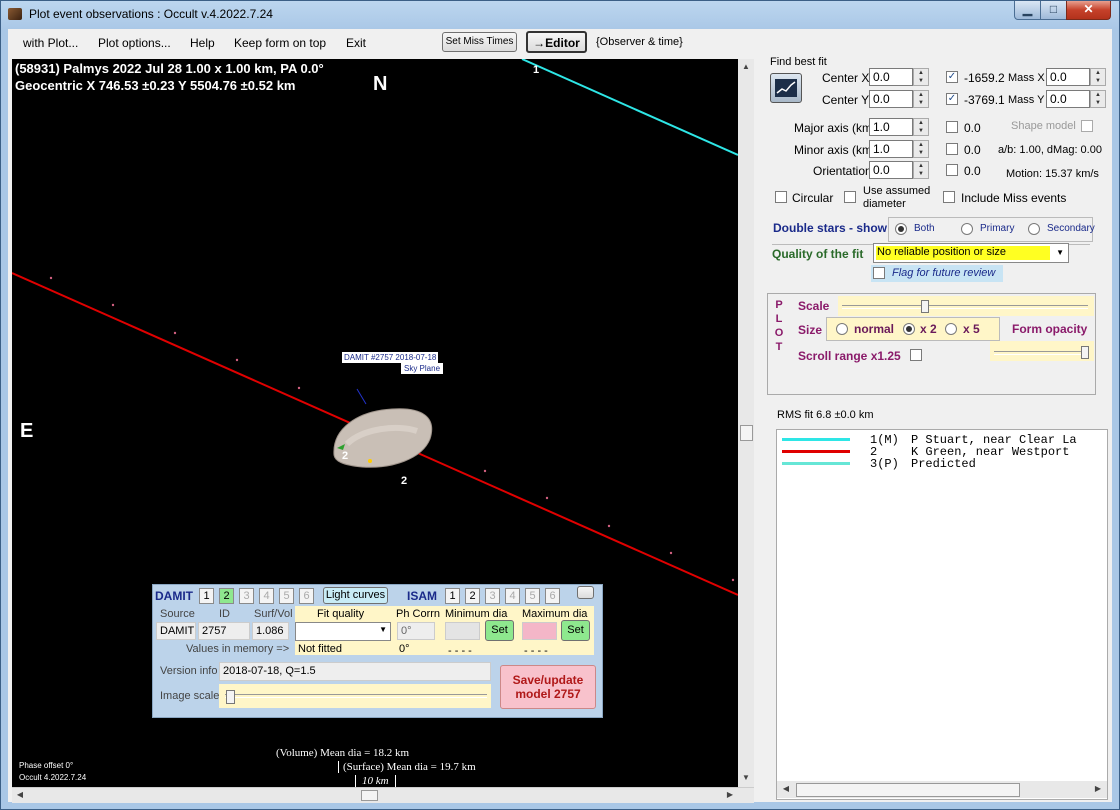 This screenshot has height=810, width=1120. Describe the element at coordinates (512, 596) in the screenshot. I see `isam-model-4: 4` at that location.